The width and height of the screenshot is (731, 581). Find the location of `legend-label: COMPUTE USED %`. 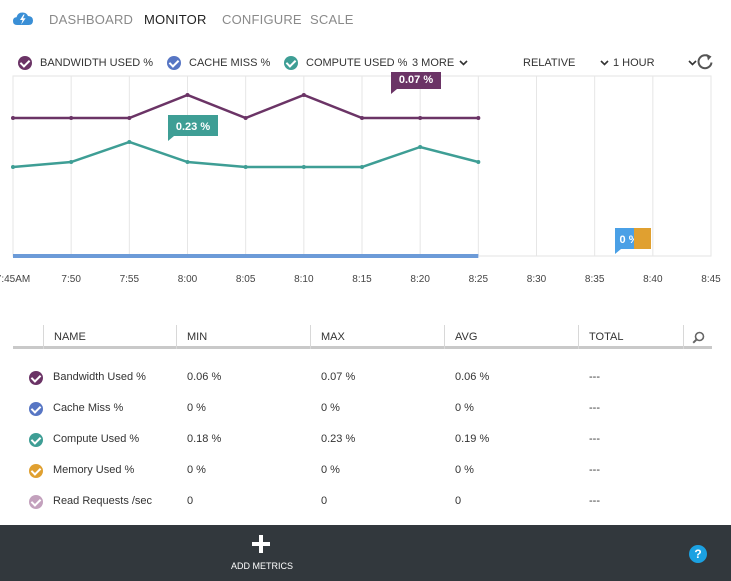

legend-label: COMPUTE USED % is located at coordinates (357, 63).